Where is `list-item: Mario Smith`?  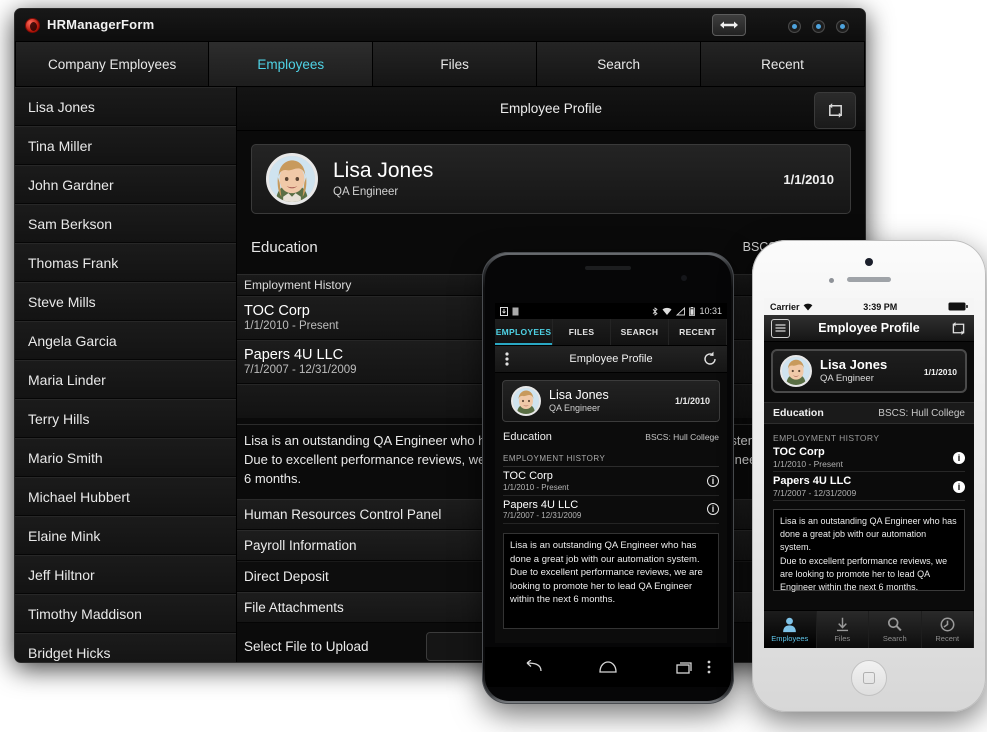
list-item: Mario Smith is located at coordinates (125, 457).